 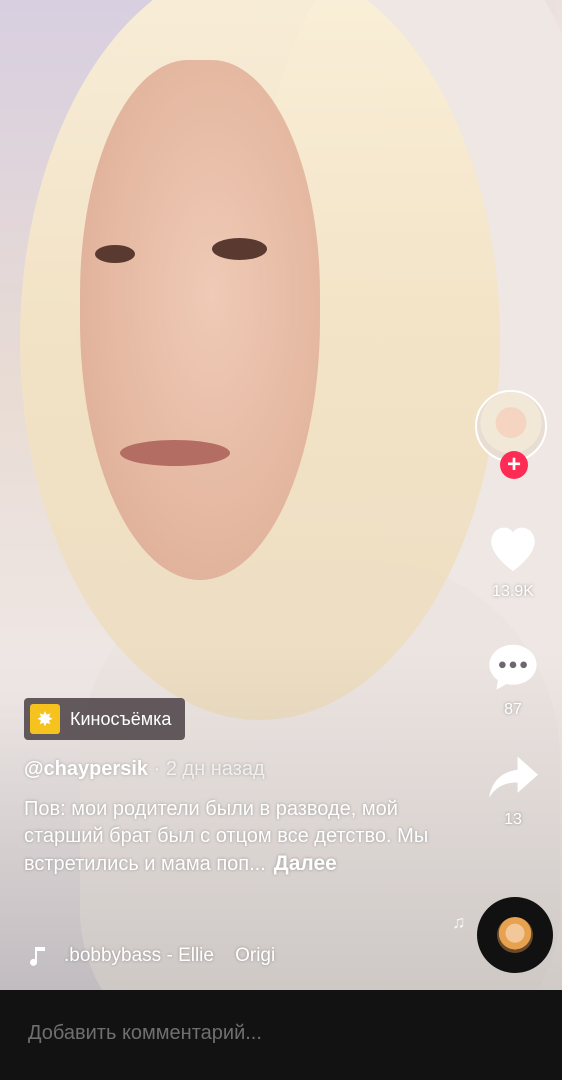 I want to click on sparkle-icon: ✸, so click(x=45, y=719).